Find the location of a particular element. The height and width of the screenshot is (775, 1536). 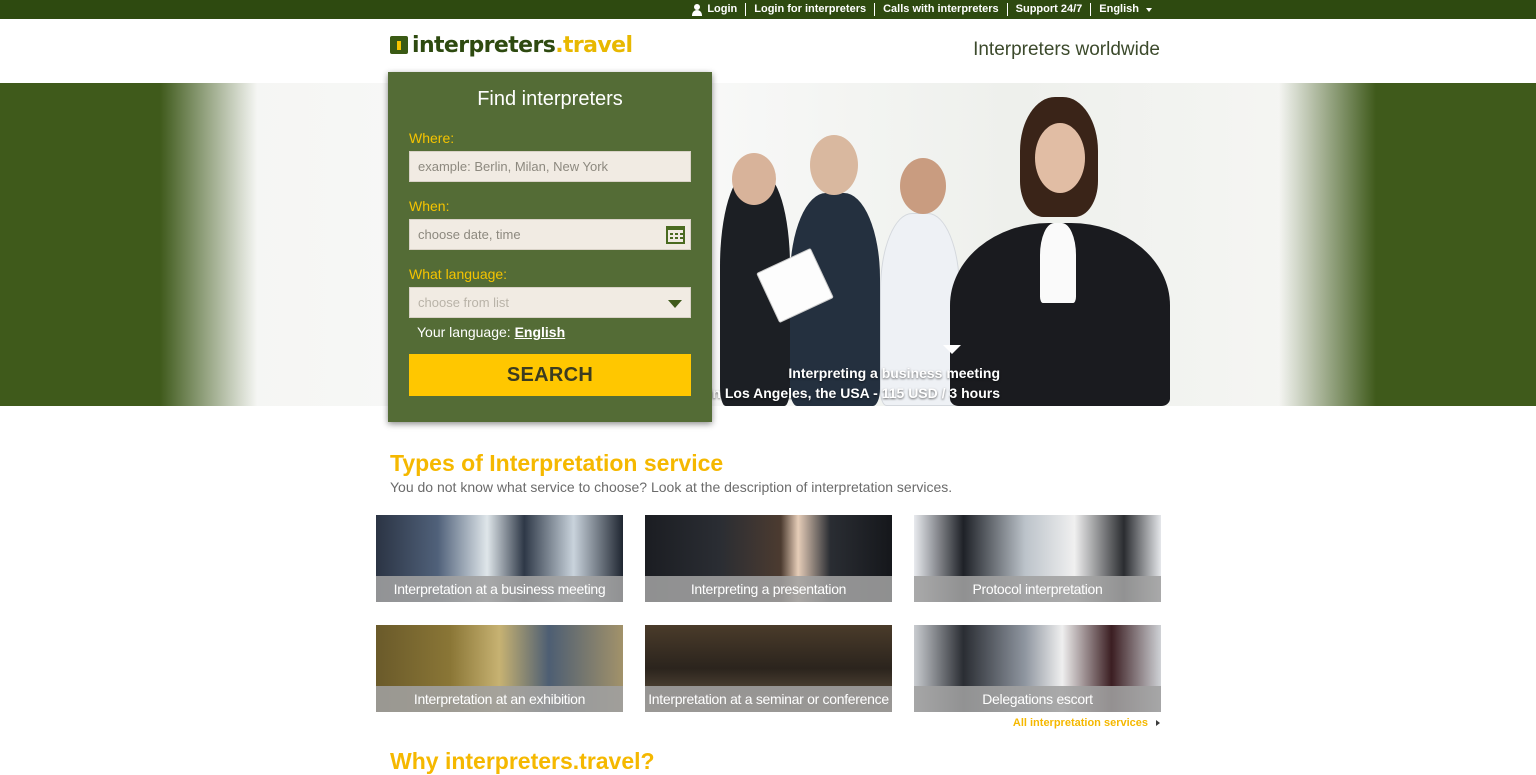

service-card-presentation: Interpreting a presentation is located at coordinates (768, 558).